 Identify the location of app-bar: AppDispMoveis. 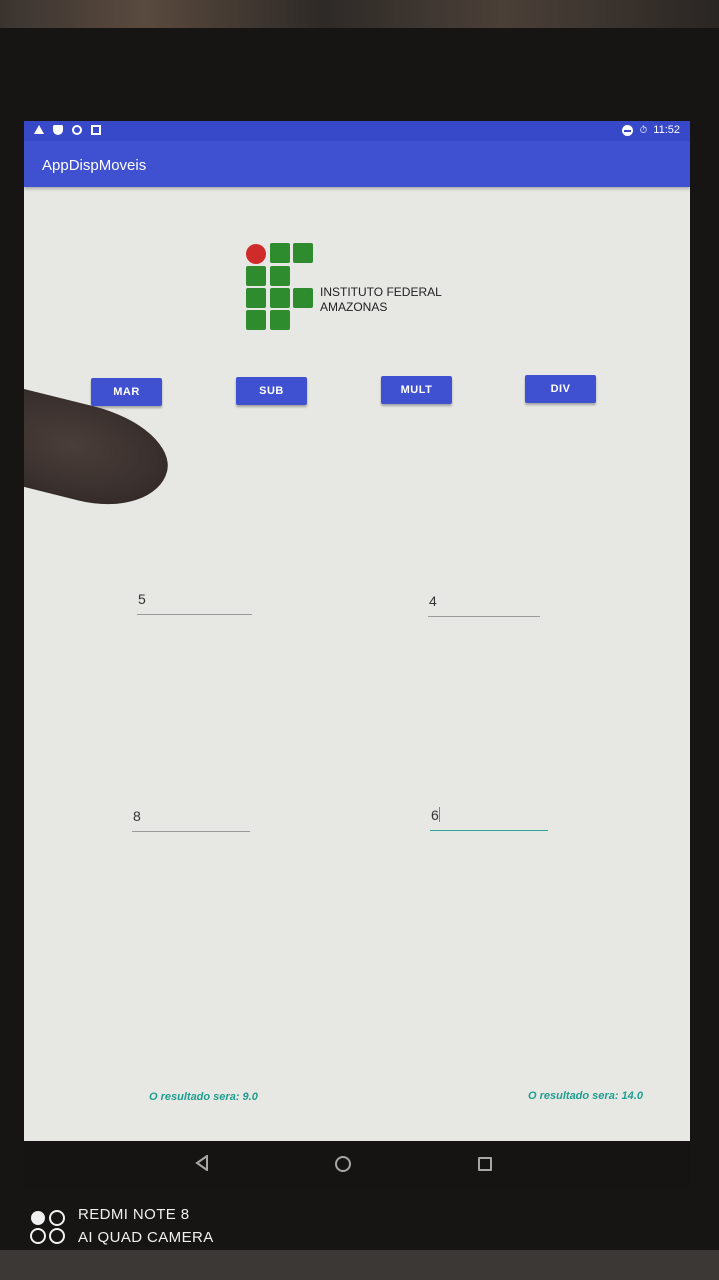
(357, 164).